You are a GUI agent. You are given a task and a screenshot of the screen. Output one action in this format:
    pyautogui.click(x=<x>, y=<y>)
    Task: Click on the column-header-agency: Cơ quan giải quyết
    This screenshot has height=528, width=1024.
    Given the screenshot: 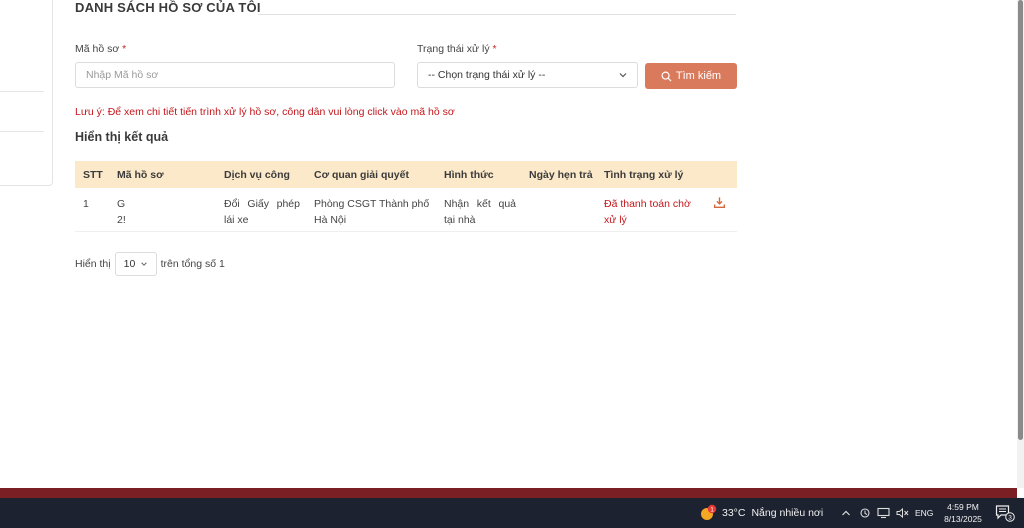 What is the action you would take?
    pyautogui.click(x=361, y=174)
    